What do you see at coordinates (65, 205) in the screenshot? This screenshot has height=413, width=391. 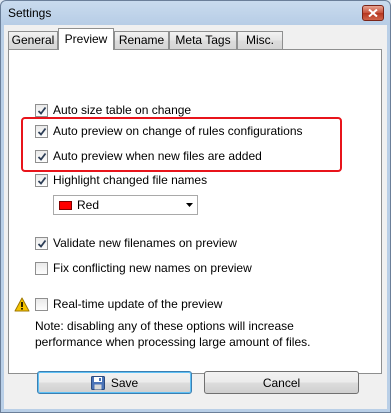 I see `color-swatch` at bounding box center [65, 205].